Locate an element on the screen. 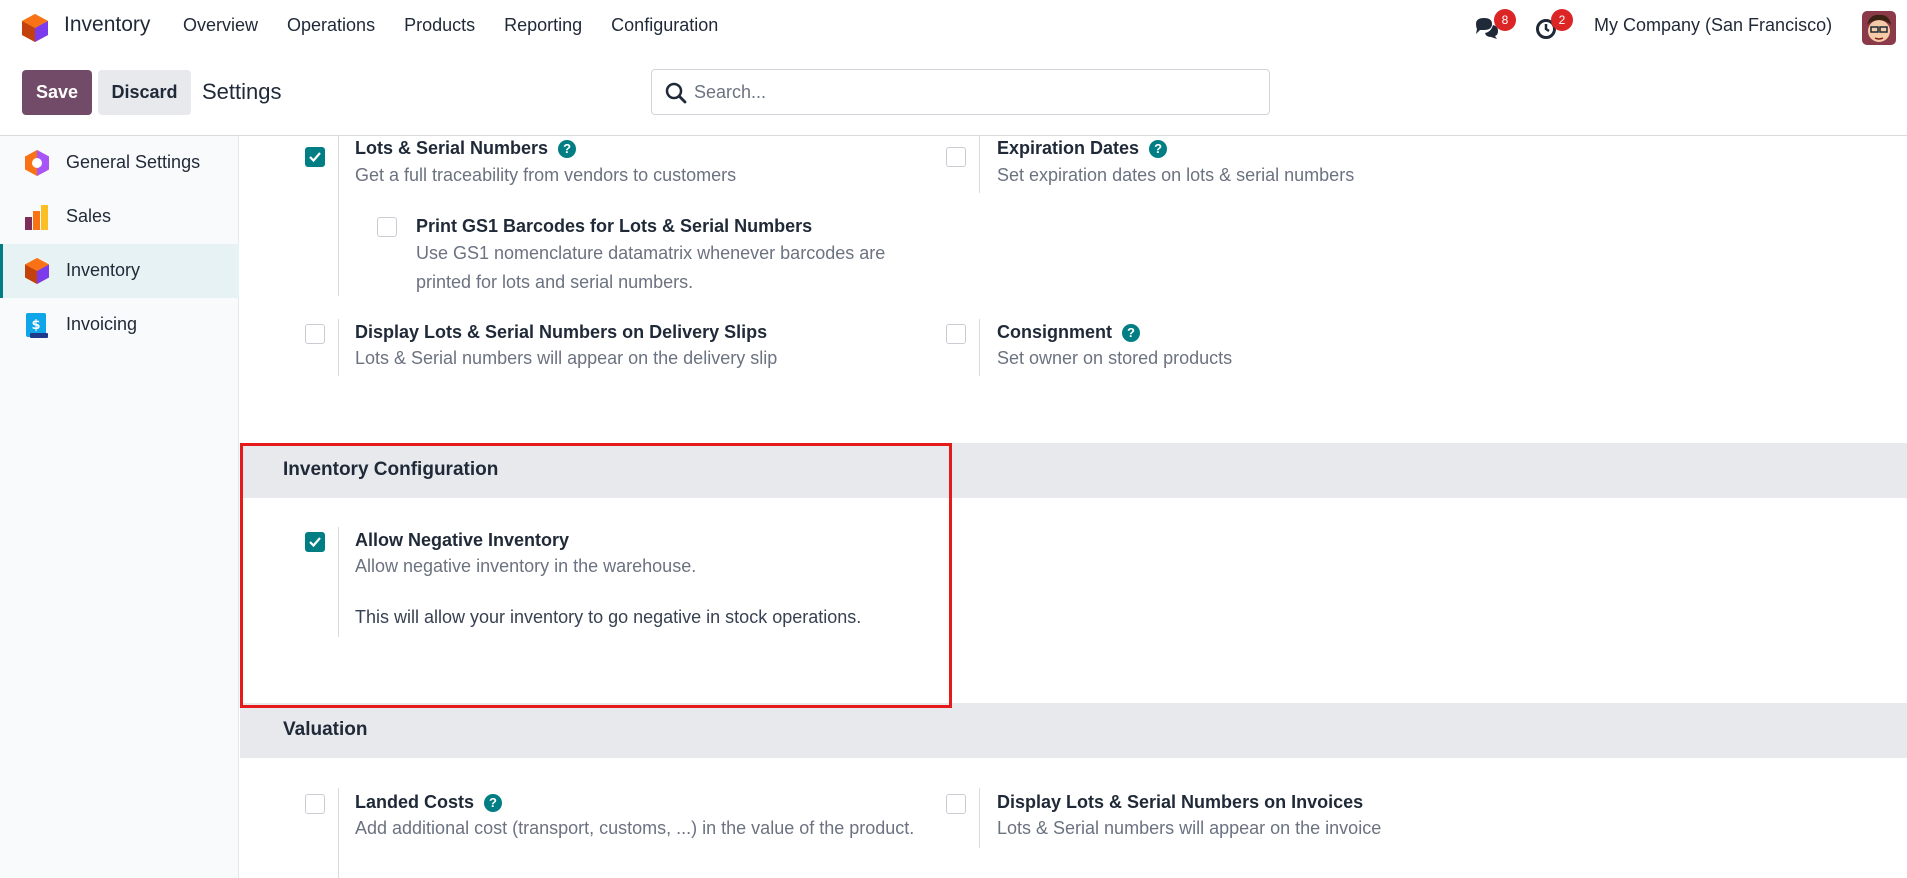  invoices-lots-checkbox is located at coordinates (956, 804).